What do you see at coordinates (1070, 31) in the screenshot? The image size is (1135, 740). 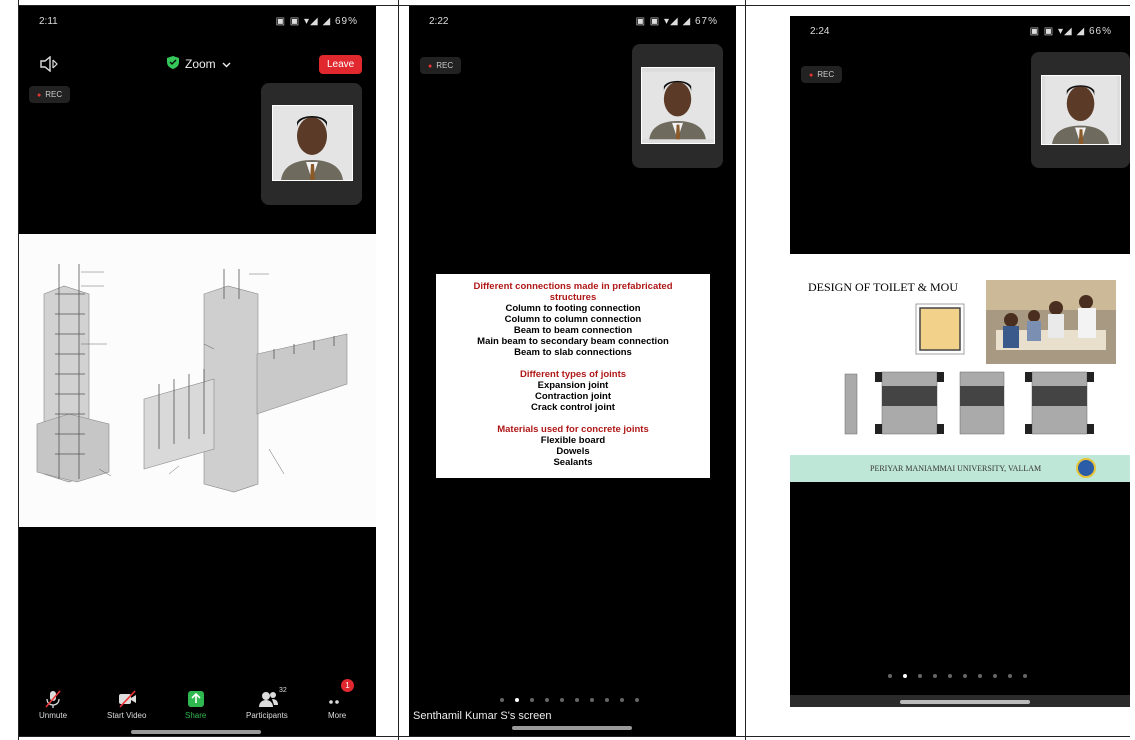 I see `status-icons: ▣ ▣ ▾◢ ◢ 66%` at bounding box center [1070, 31].